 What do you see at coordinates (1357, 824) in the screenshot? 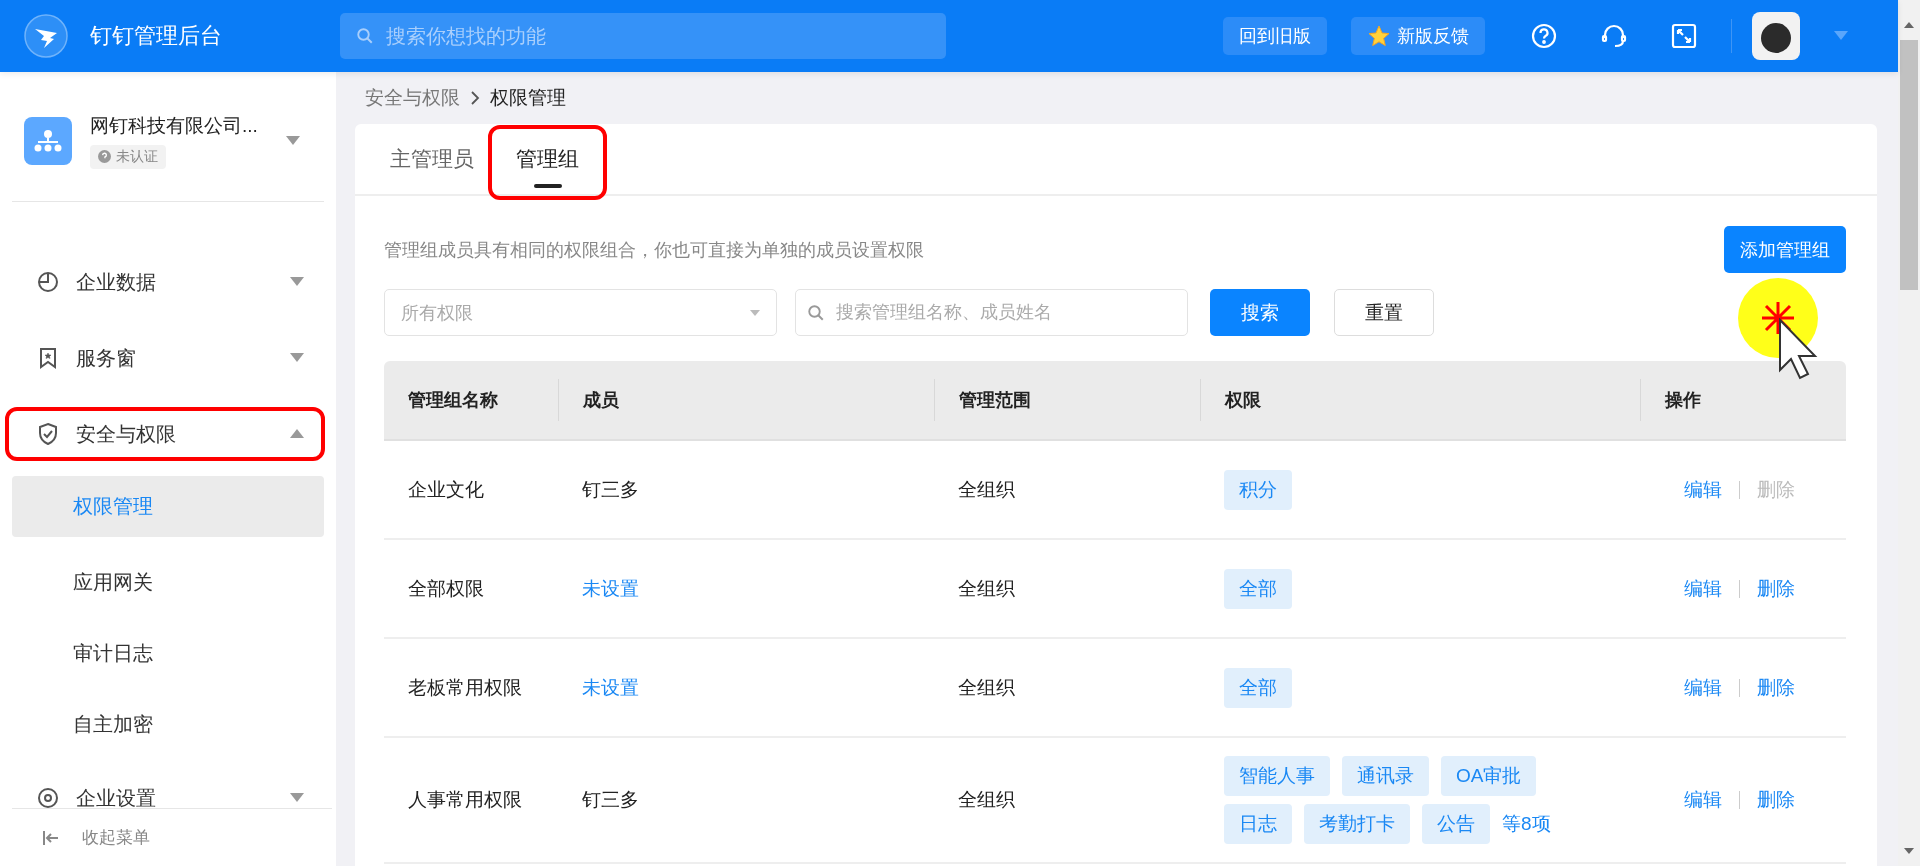
I see `permission-tag: 考勤打卡` at bounding box center [1357, 824].